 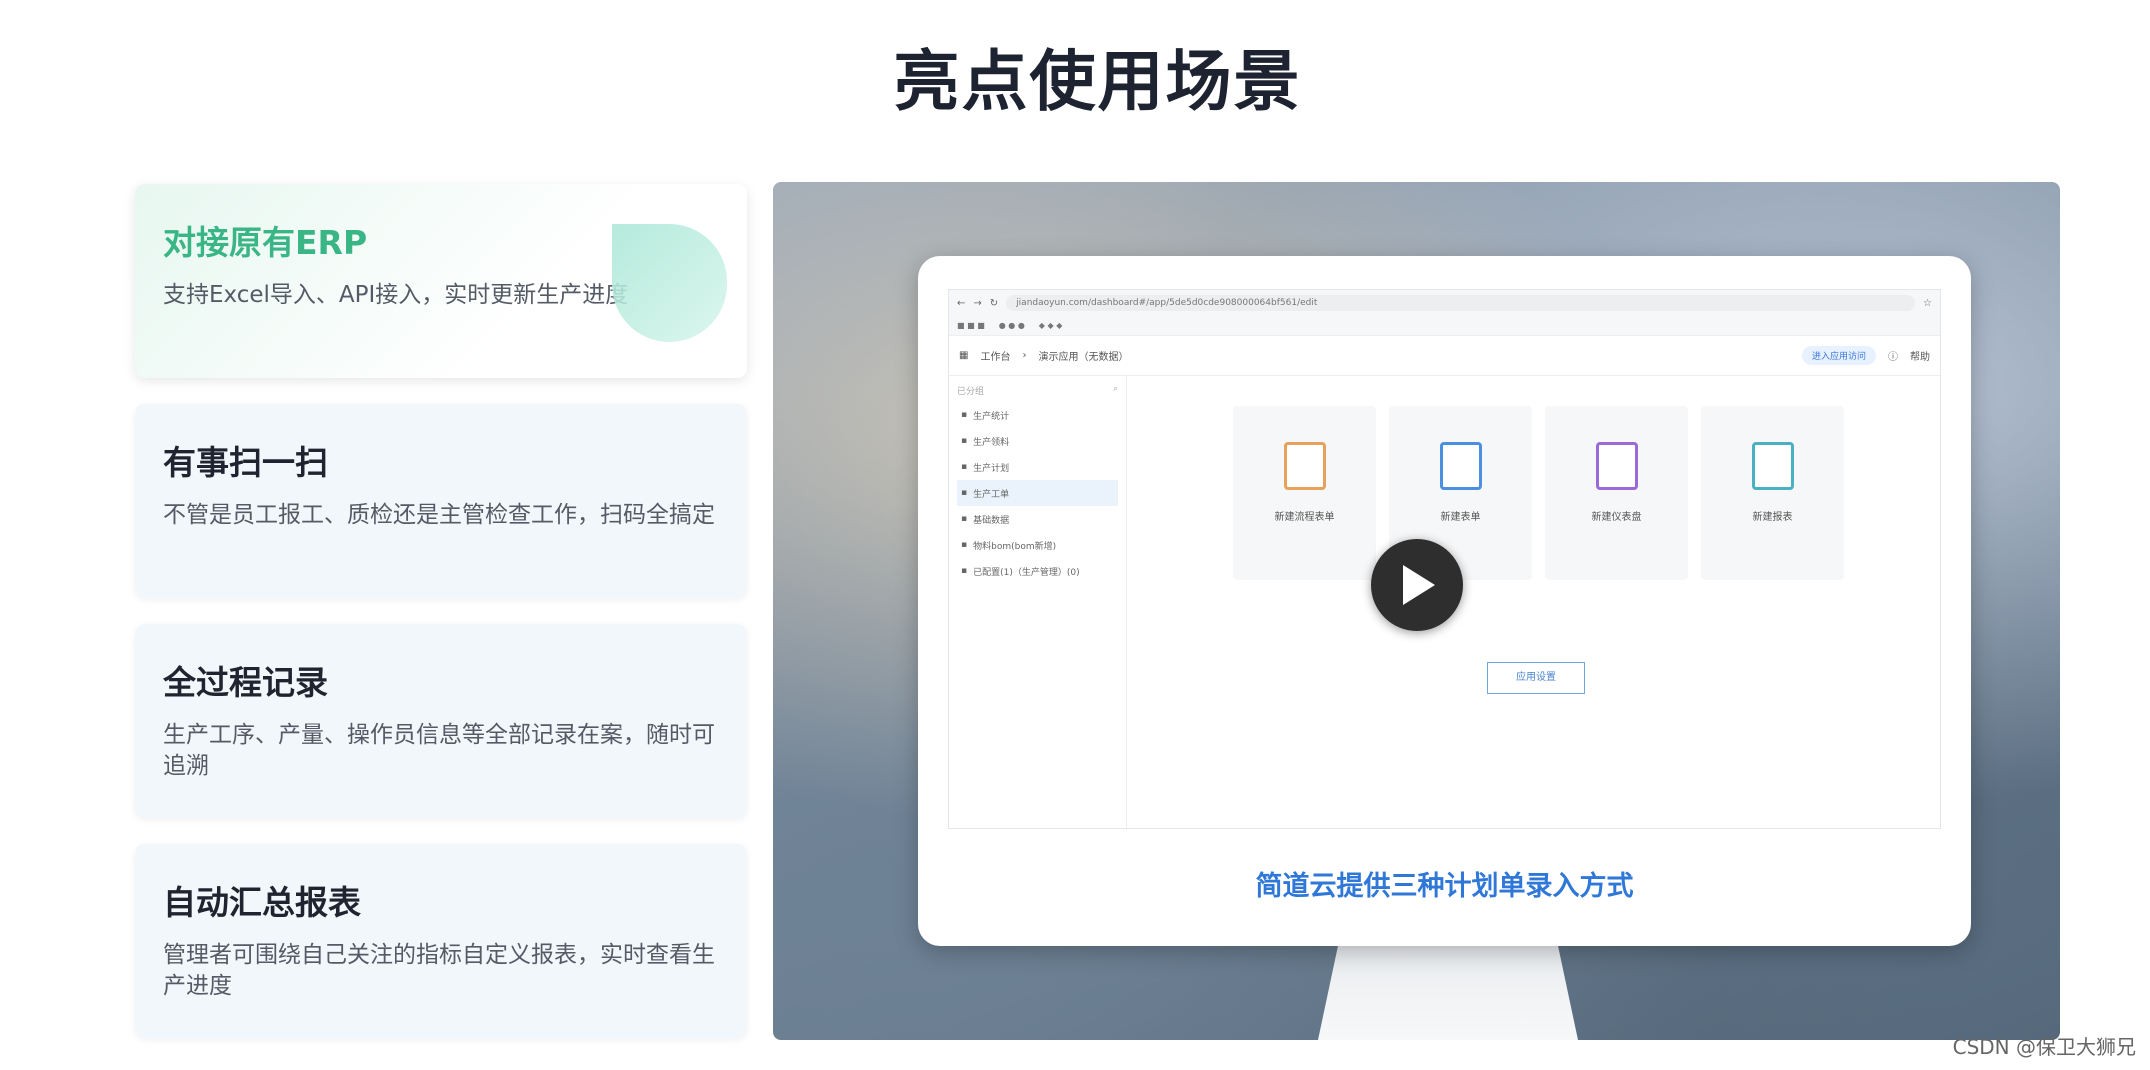 I want to click on back-icon: ←, so click(x=961, y=303).